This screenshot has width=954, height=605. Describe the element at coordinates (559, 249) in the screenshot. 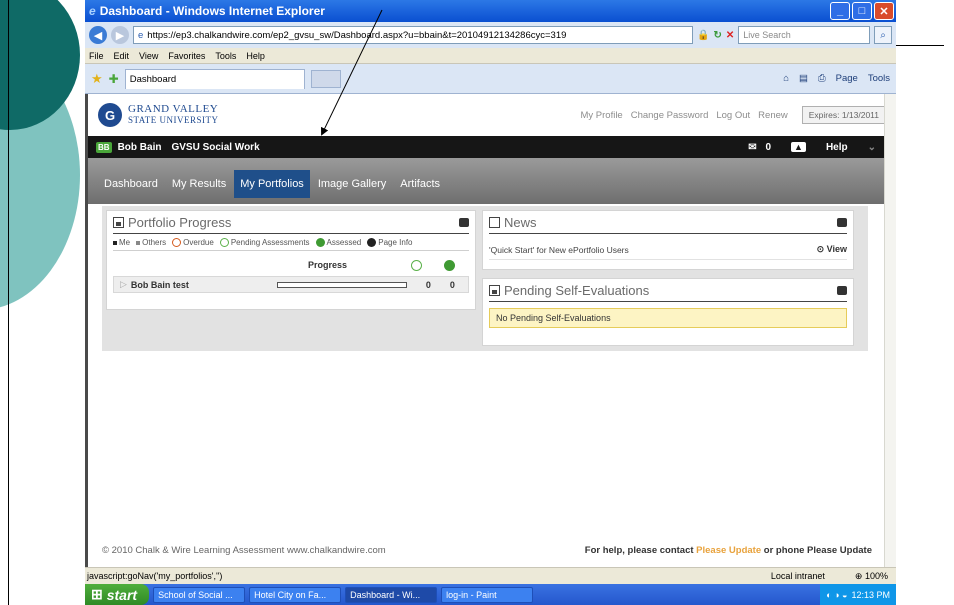

I see `news-item-text: 'Quick Start' for New ePortfolio Users` at that location.